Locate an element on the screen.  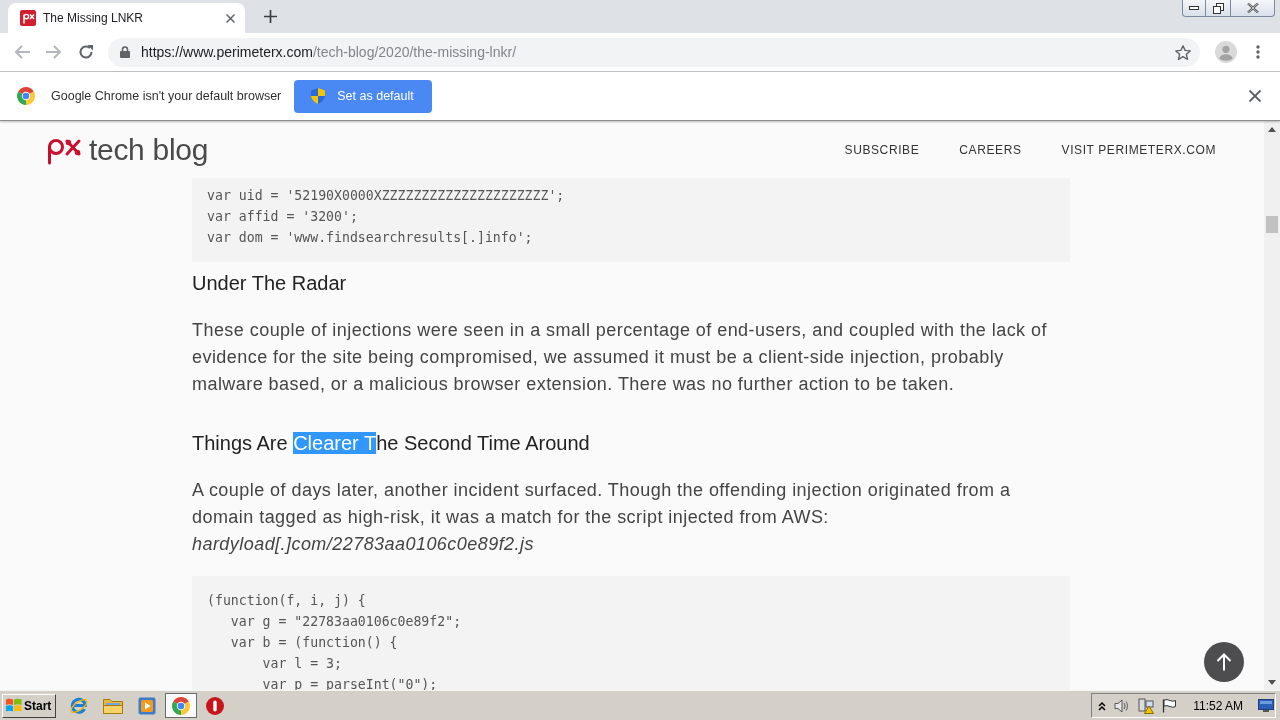
close-button is located at coordinates (1255, 96).